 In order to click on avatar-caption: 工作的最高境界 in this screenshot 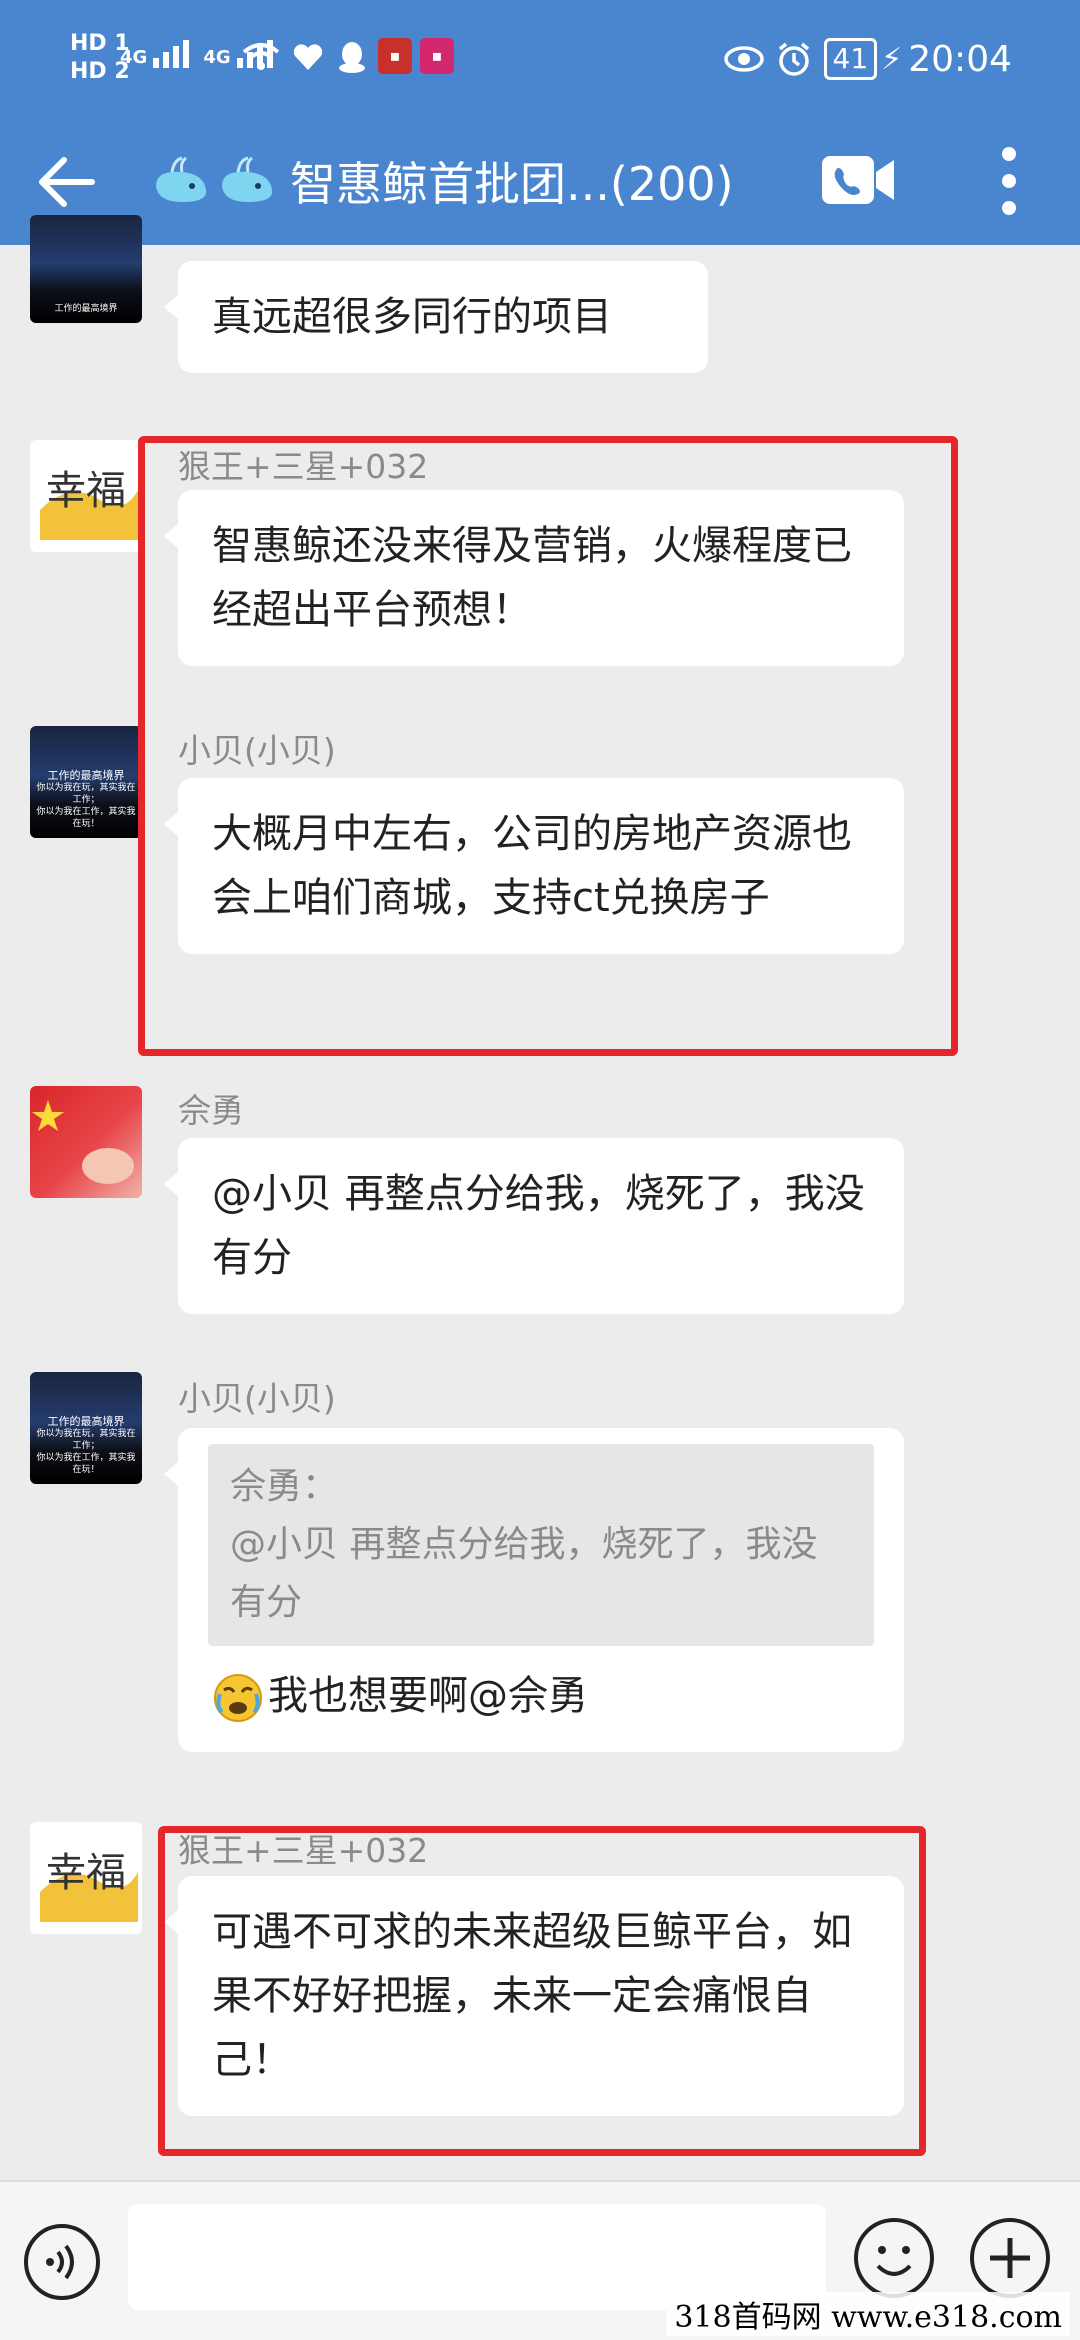, I will do `click(86, 309)`.